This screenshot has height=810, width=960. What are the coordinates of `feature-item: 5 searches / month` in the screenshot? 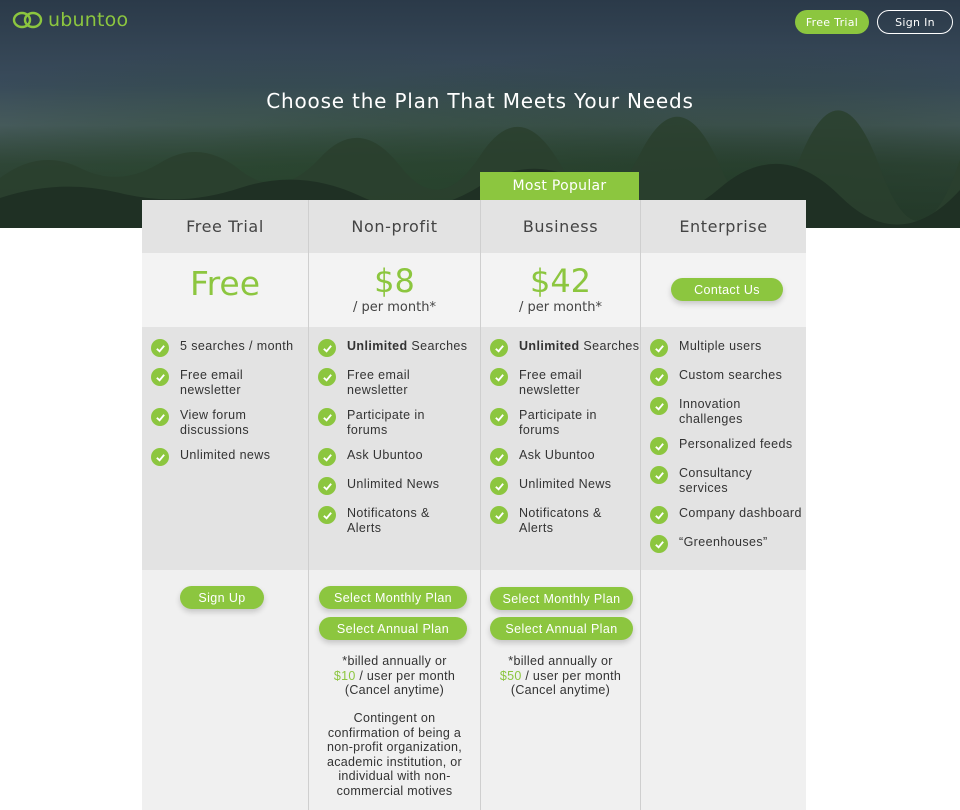 It's located at (225, 348).